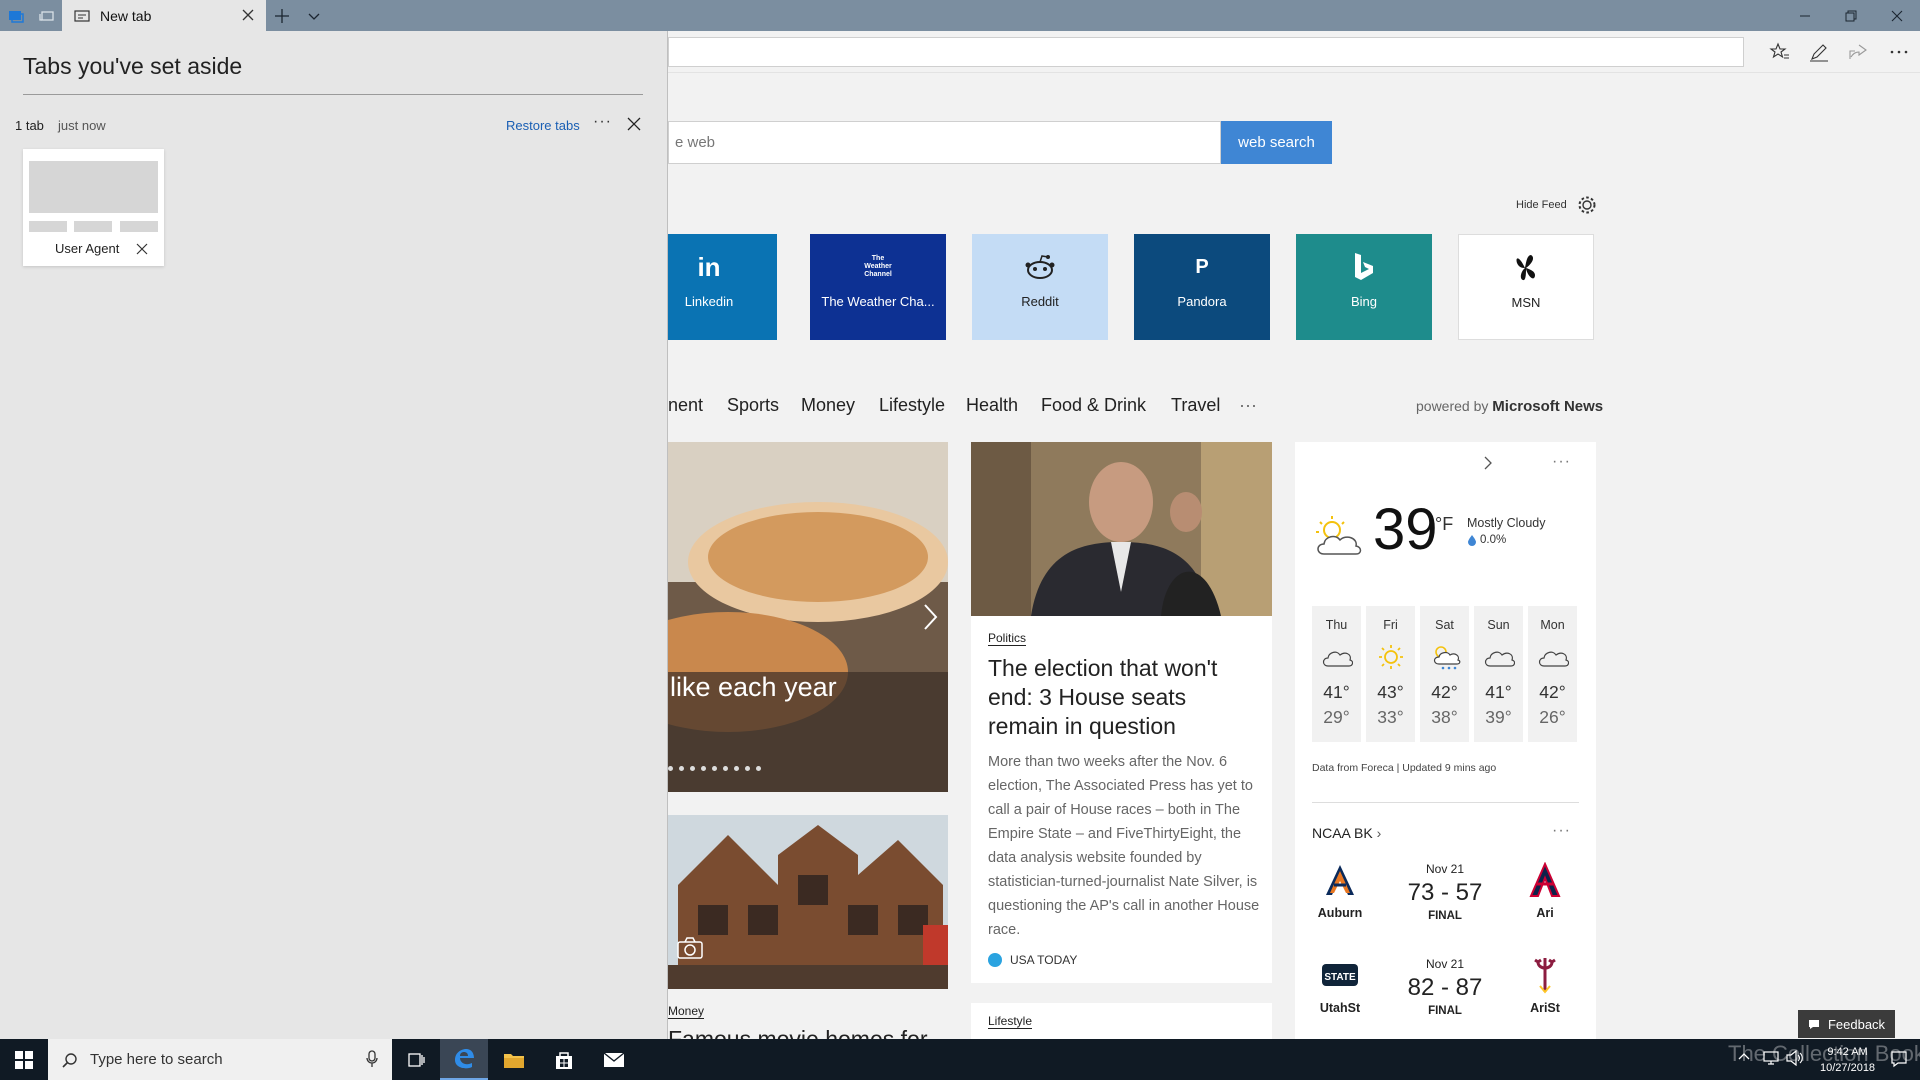 Image resolution: width=1920 pixels, height=1080 pixels. Describe the element at coordinates (1851, 15) in the screenshot. I see `restore-button` at that location.